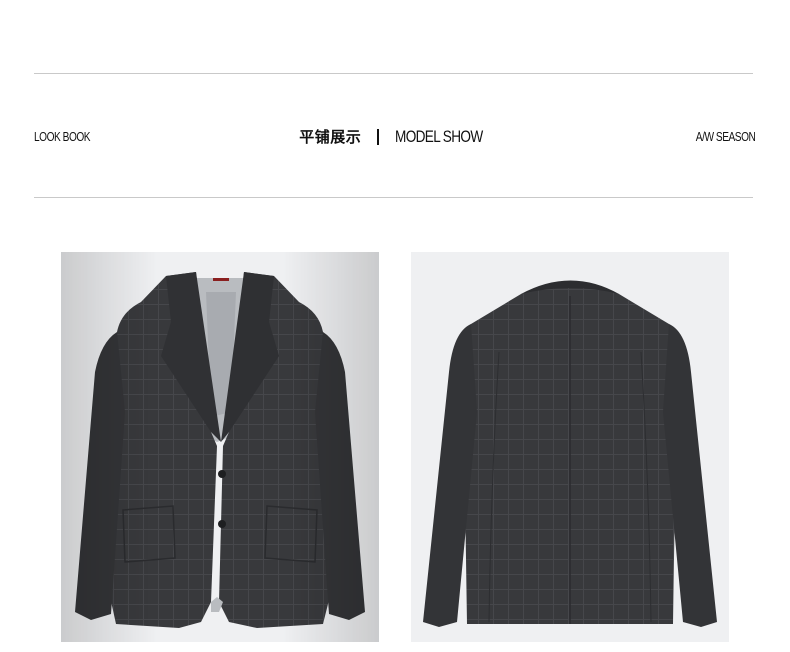  What do you see at coordinates (439, 136) in the screenshot?
I see `section-title-en: MODEL SHOW` at bounding box center [439, 136].